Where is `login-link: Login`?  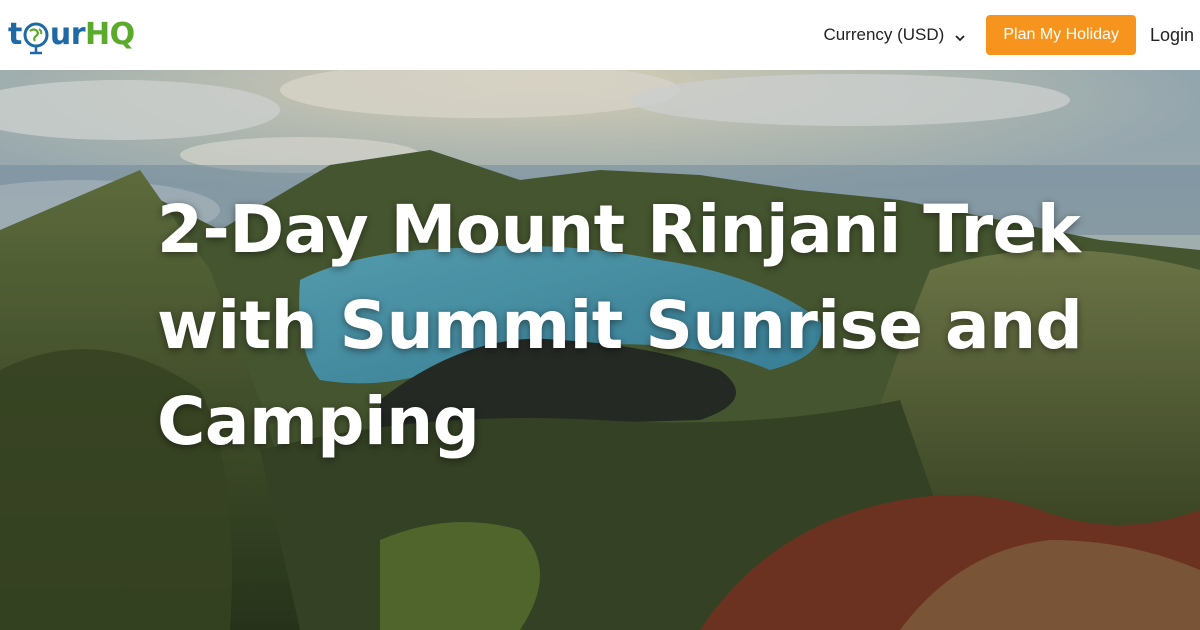 login-link: Login is located at coordinates (1172, 35).